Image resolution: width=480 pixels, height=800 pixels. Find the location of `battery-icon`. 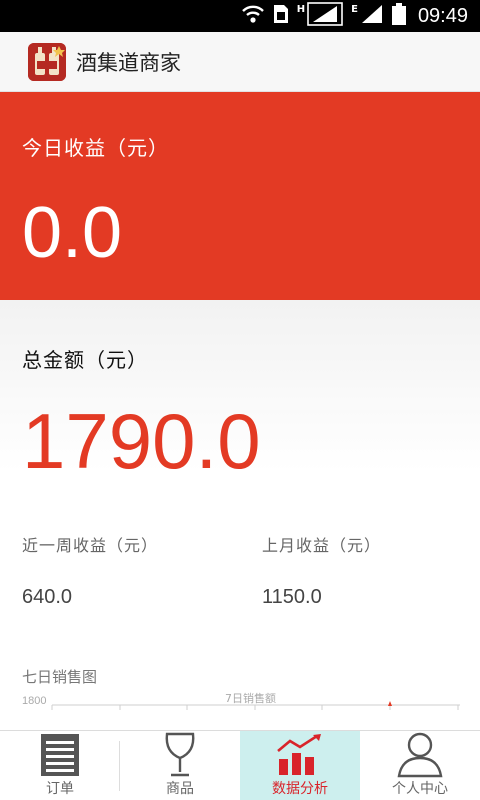

battery-icon is located at coordinates (398, 16).